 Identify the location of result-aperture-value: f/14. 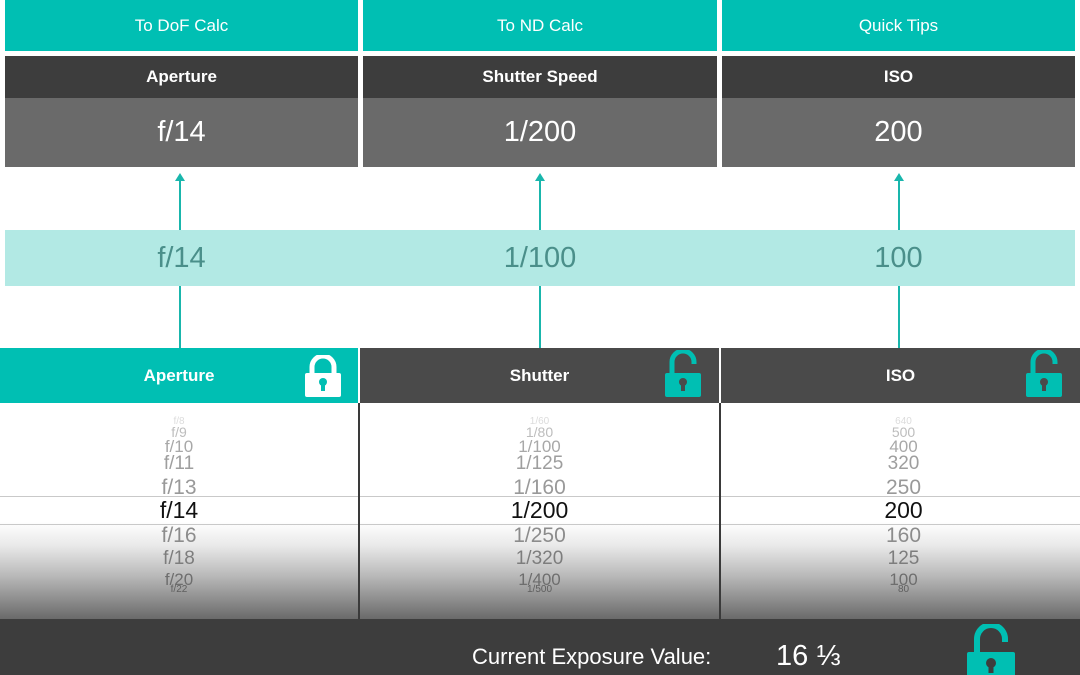
(181, 132).